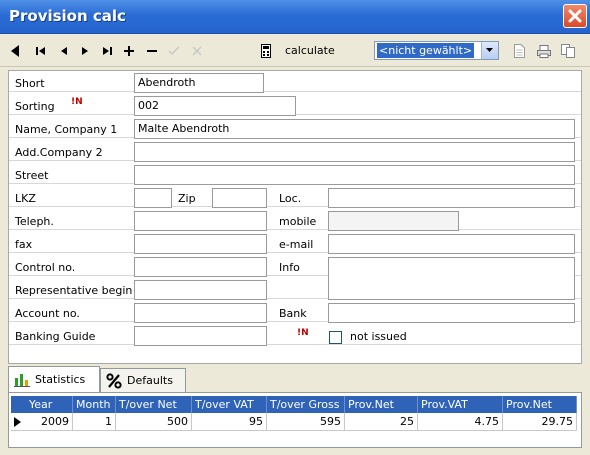  Describe the element at coordinates (306, 422) in the screenshot. I see `table-cell-turnover-gross: 595` at that location.